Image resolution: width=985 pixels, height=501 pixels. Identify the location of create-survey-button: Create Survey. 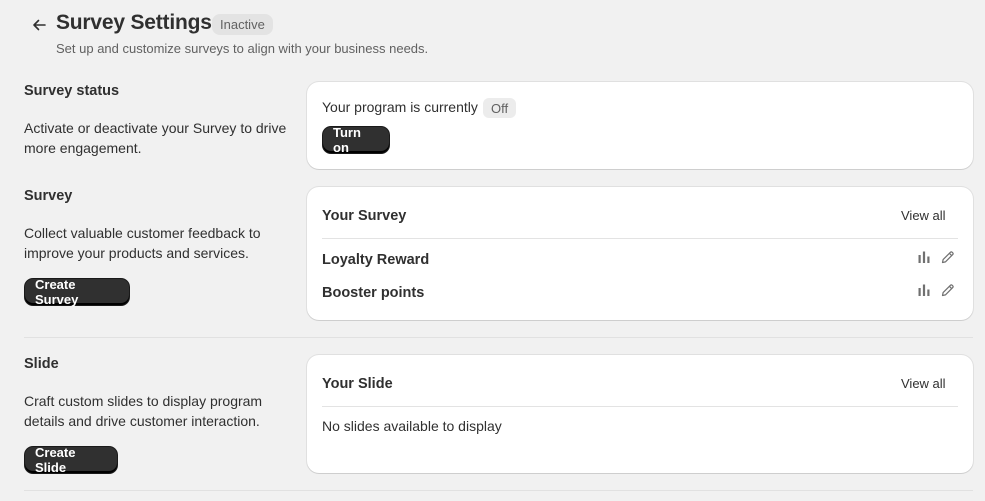
(77, 292).